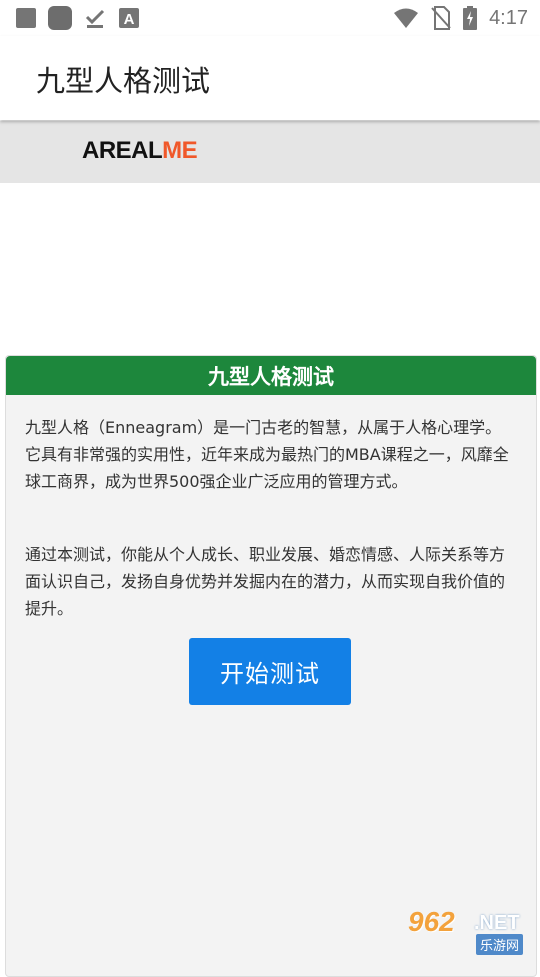  What do you see at coordinates (271, 375) in the screenshot?
I see `card-header: 九型人格测试` at bounding box center [271, 375].